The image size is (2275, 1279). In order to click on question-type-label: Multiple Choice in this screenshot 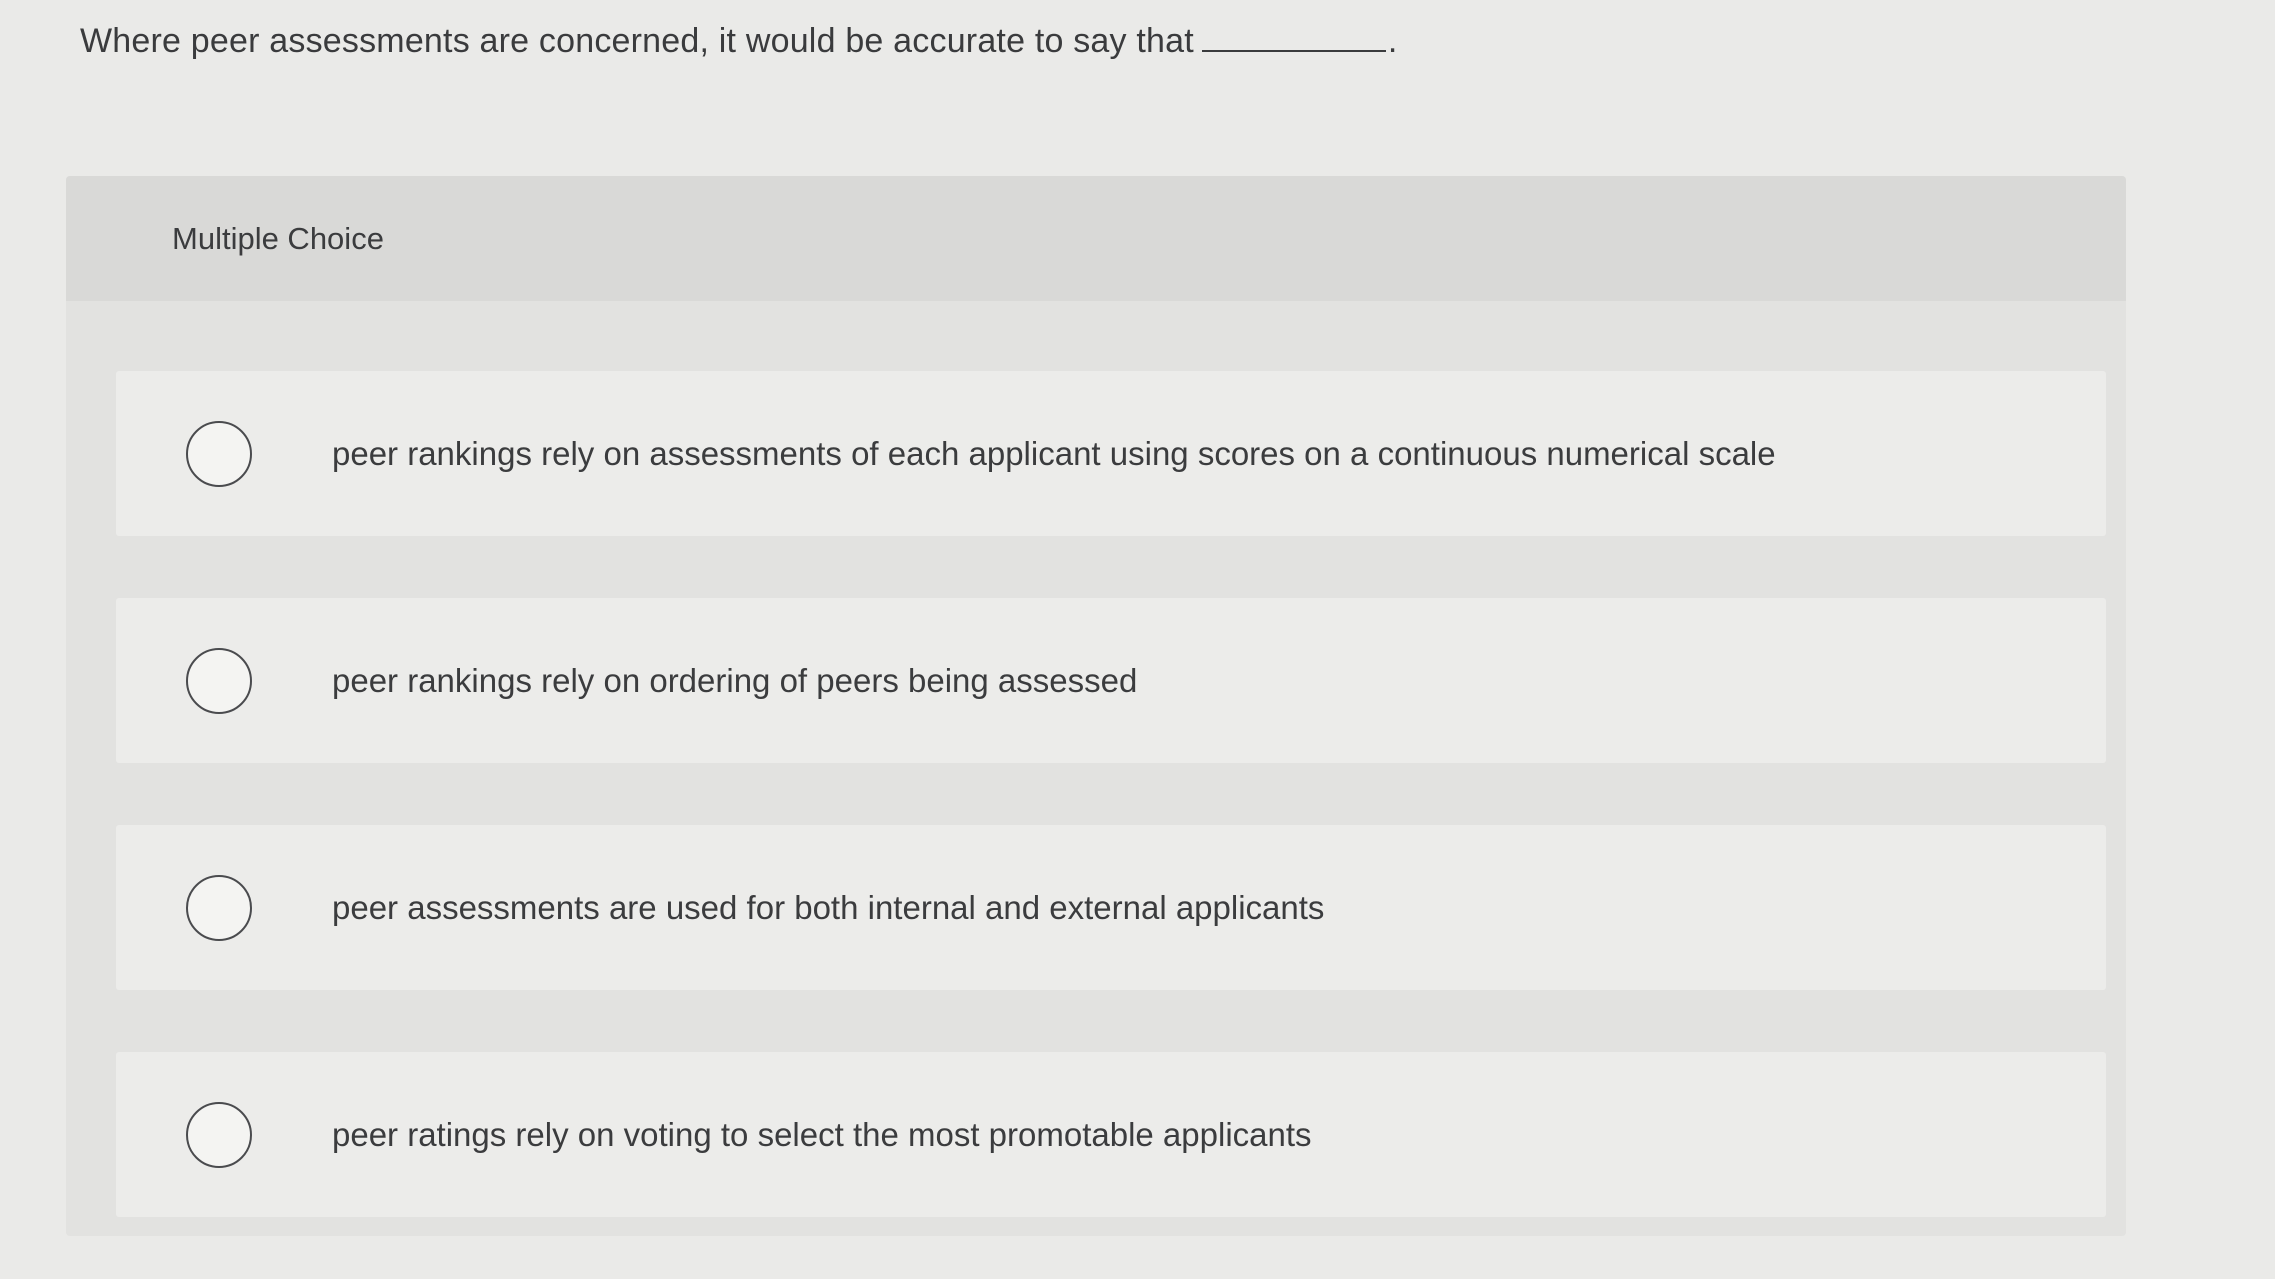, I will do `click(278, 238)`.